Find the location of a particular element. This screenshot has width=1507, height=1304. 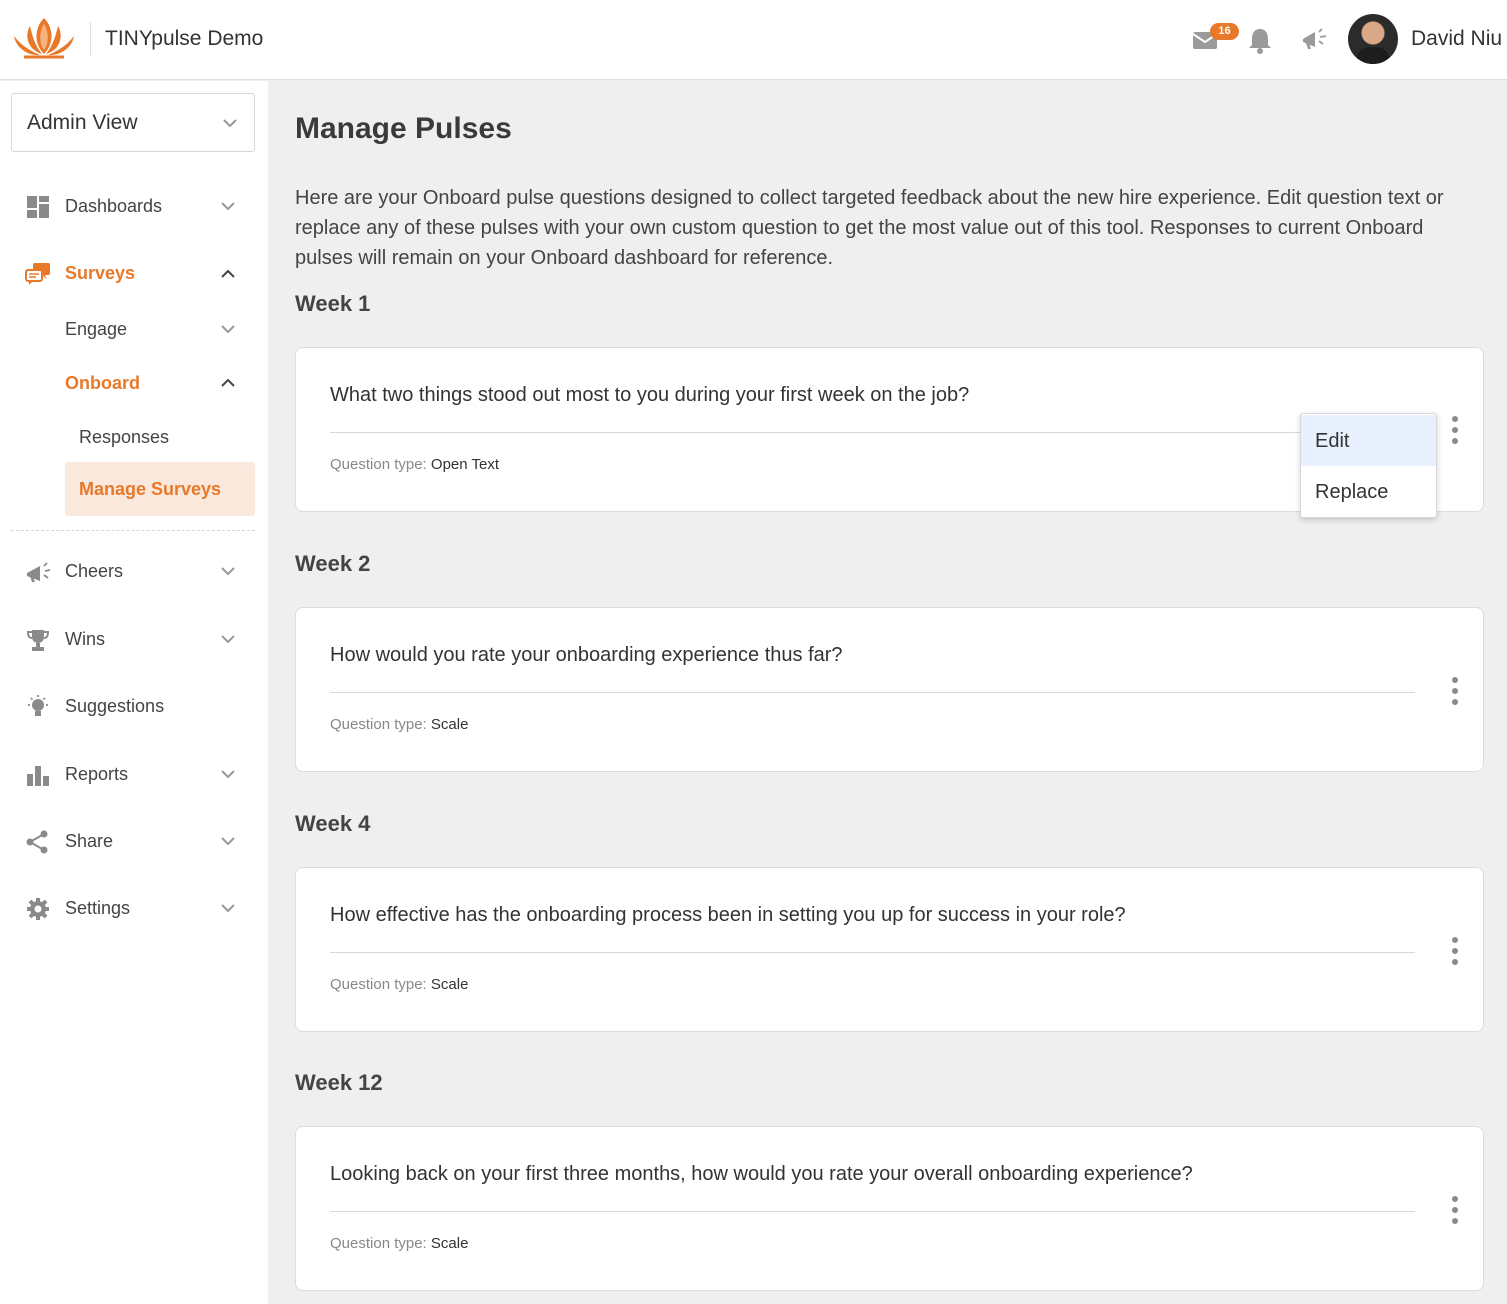

sidebar-item-label: Cheers is located at coordinates (94, 571).